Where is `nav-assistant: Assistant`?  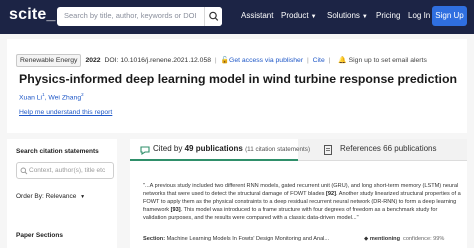
nav-assistant: Assistant is located at coordinates (257, 15).